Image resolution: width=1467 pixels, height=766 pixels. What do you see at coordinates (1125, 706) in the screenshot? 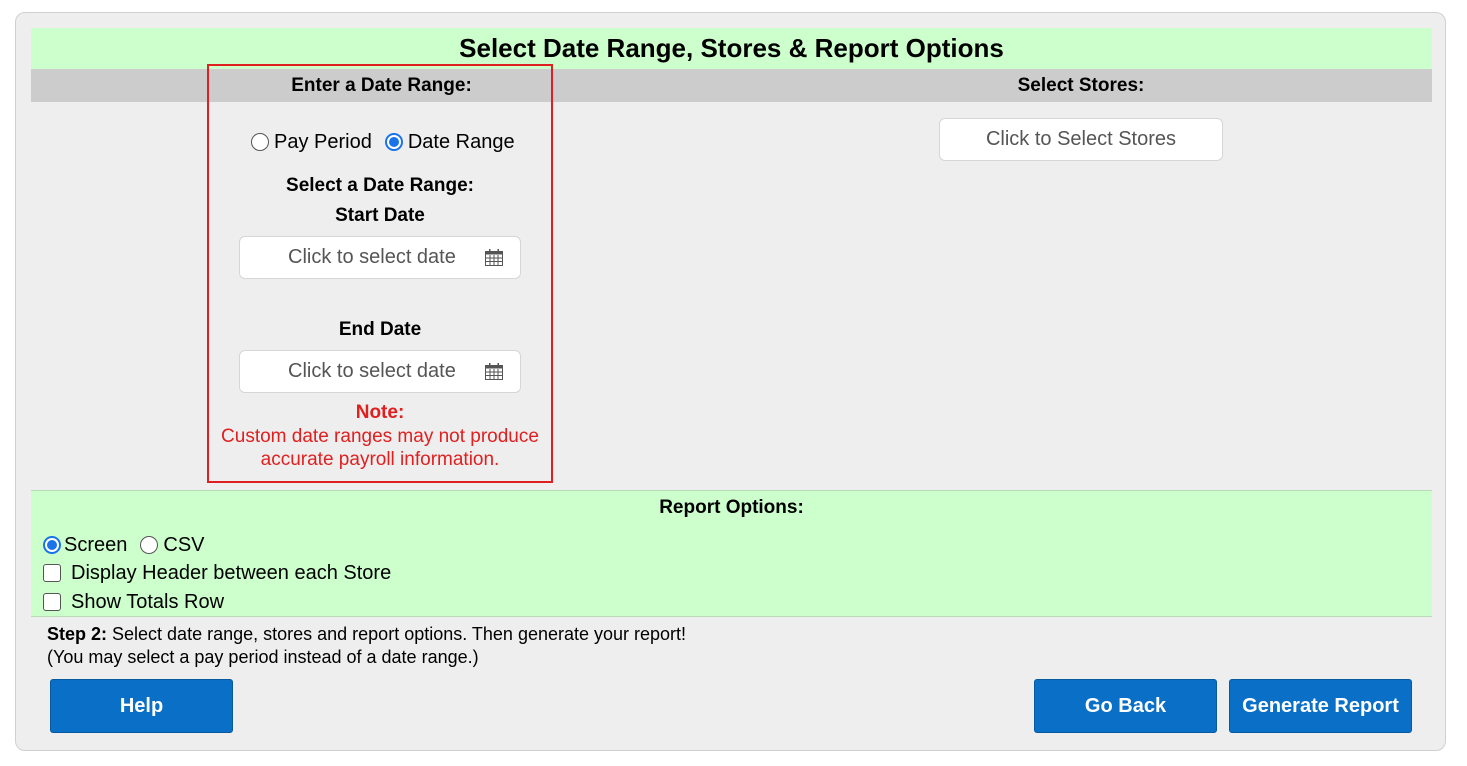
I see `go-back-button: Go Back` at bounding box center [1125, 706].